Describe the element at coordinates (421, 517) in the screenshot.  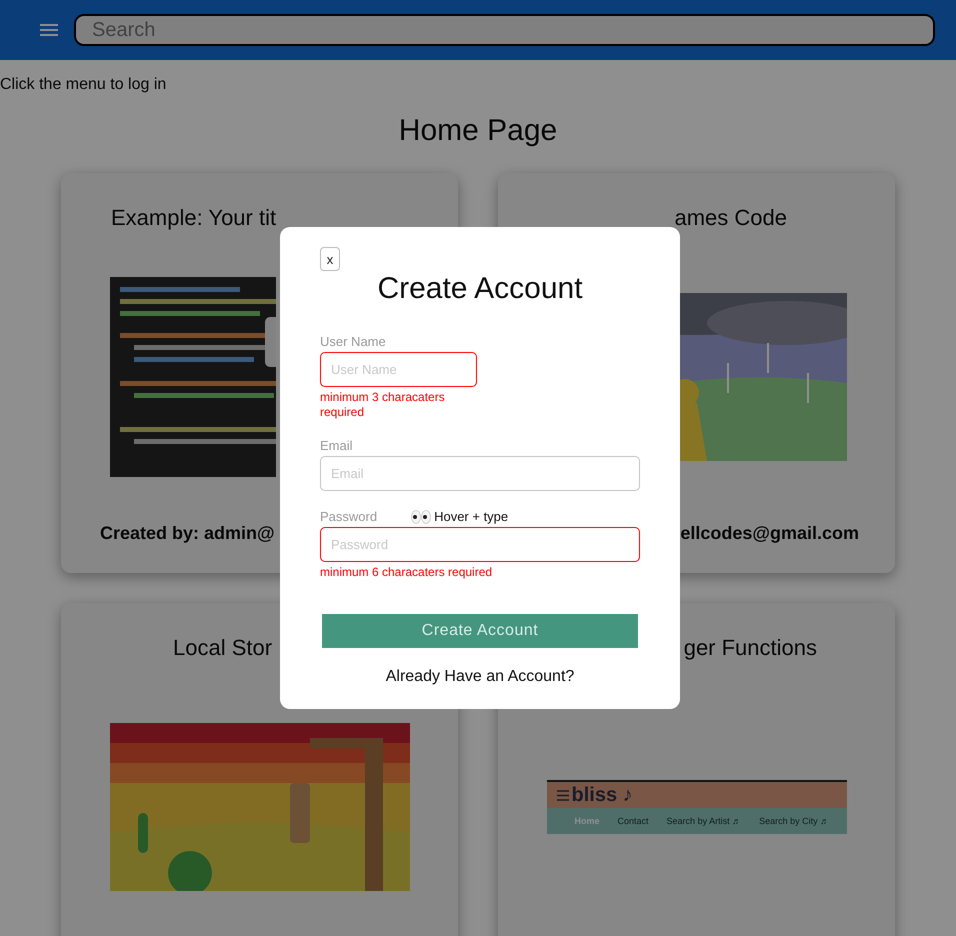
I see `eyes-icon` at that location.